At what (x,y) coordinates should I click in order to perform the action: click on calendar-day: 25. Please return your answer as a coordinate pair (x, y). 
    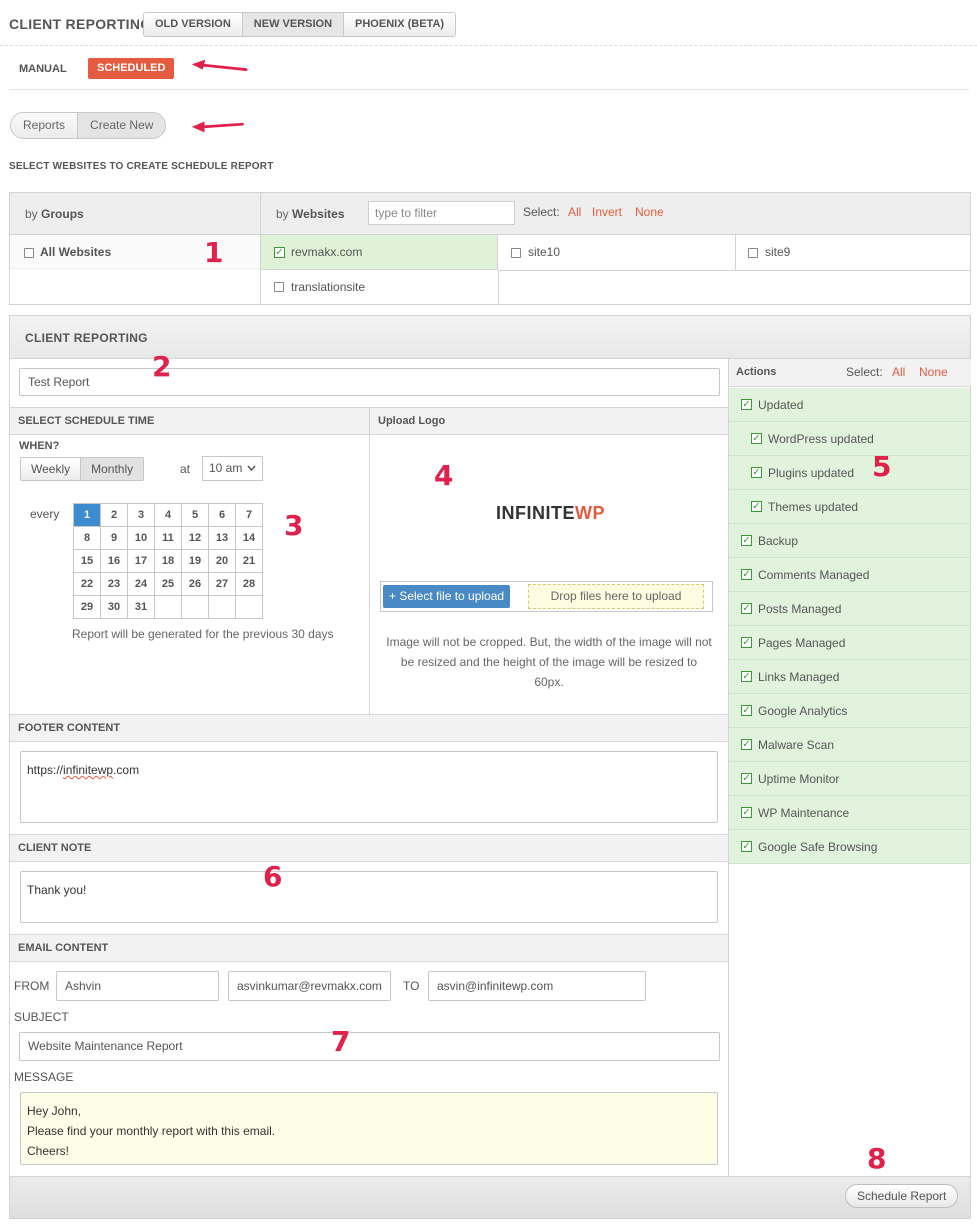
    Looking at the image, I should click on (168, 584).